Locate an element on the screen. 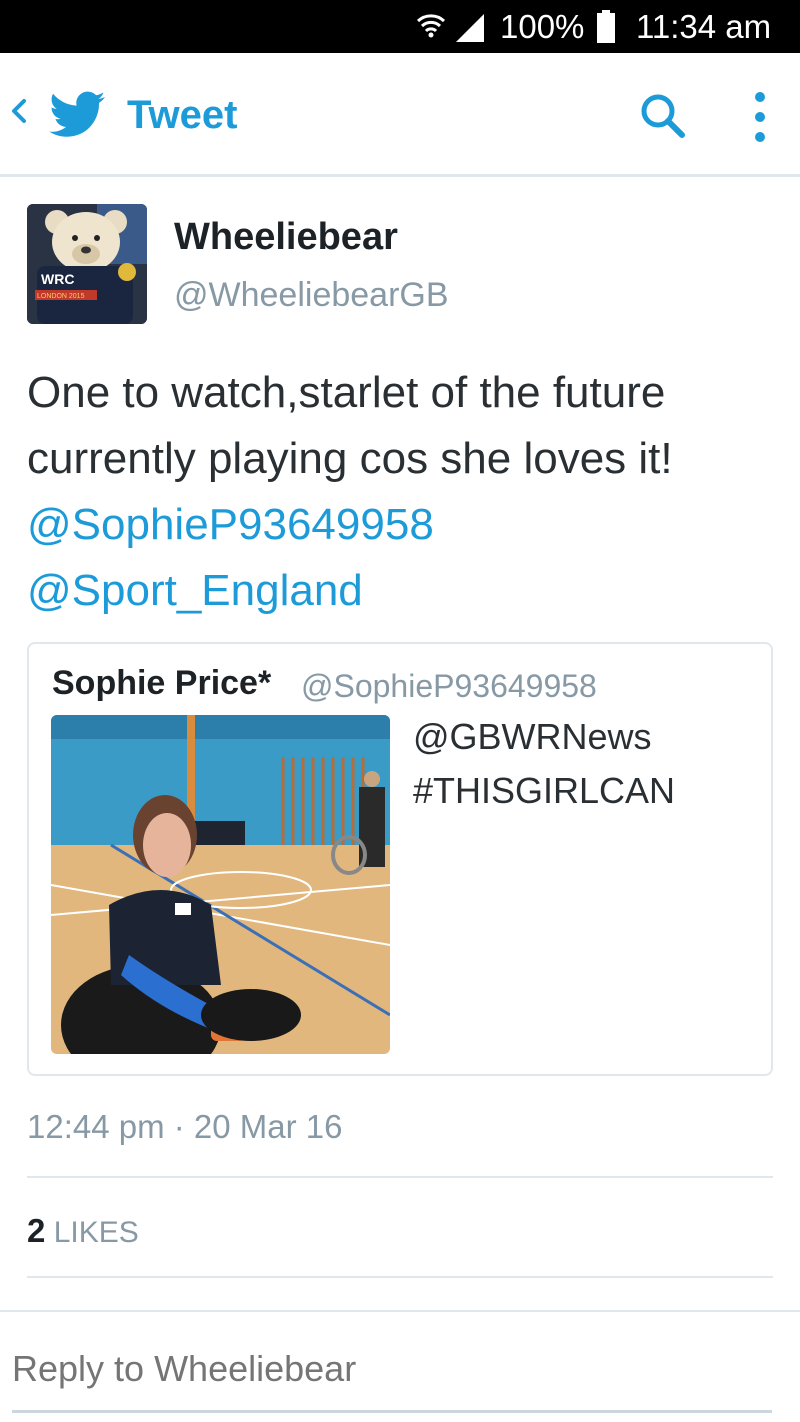  wifi-icon is located at coordinates (431, 26).